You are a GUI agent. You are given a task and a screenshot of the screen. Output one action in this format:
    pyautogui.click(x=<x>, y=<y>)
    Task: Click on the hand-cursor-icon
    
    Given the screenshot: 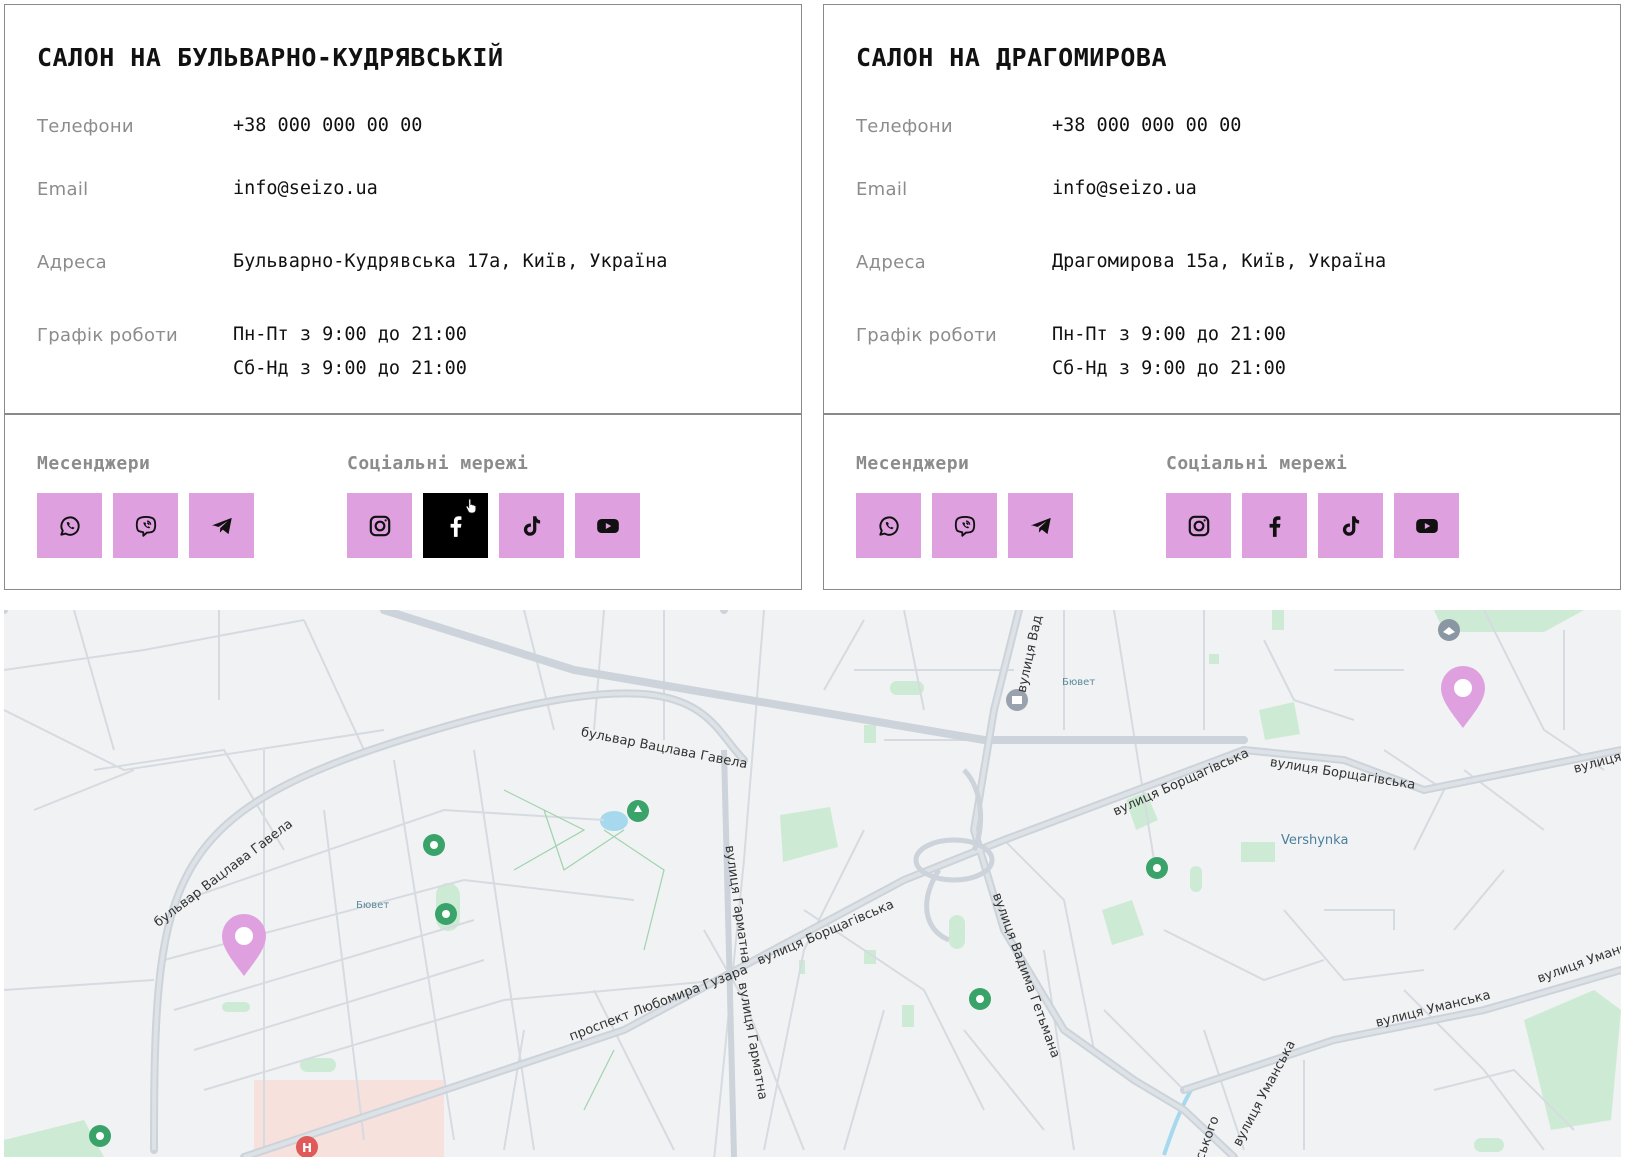 What is the action you would take?
    pyautogui.click(x=471, y=506)
    